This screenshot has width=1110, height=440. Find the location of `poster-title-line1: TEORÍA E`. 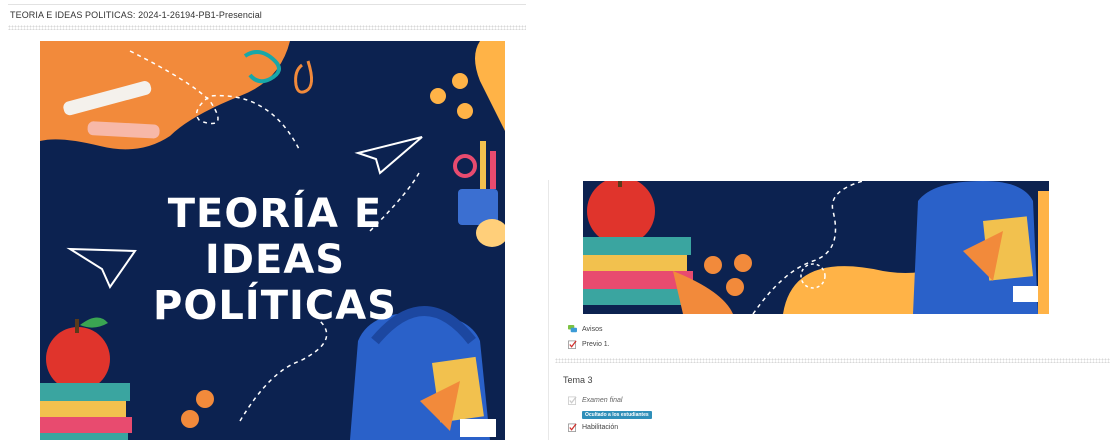

poster-title-line1: TEORÍA E is located at coordinates (275, 214).